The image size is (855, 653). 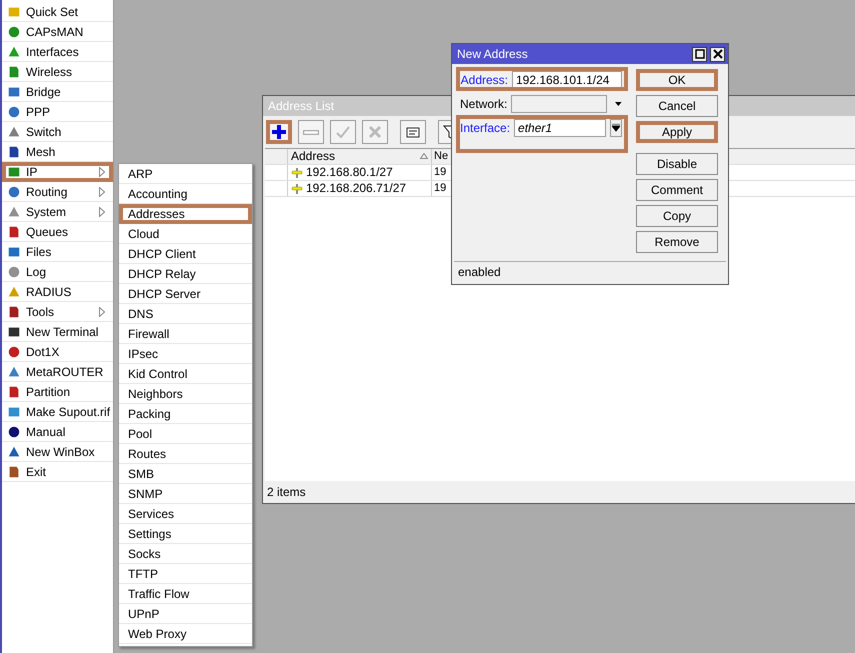 I want to click on menu-label: Routing, so click(x=47, y=191).